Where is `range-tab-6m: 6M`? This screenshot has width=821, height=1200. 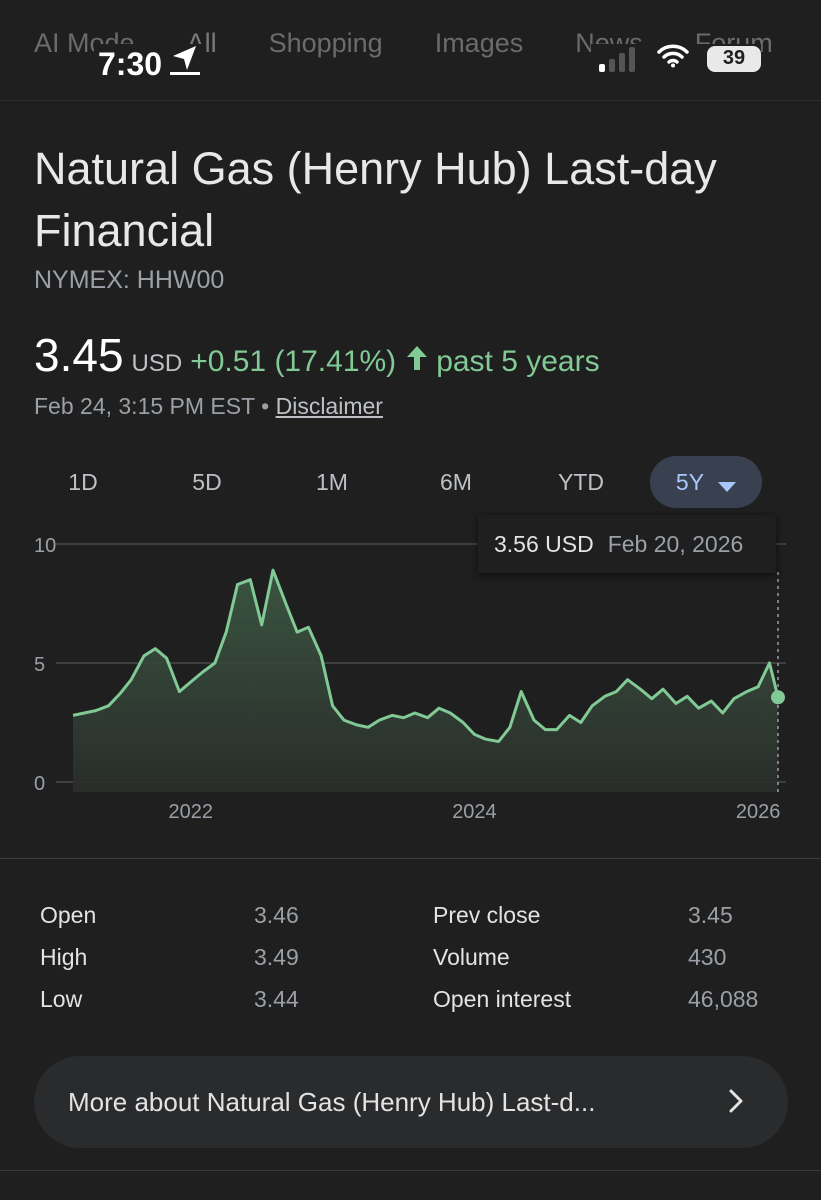
range-tab-6m: 6M is located at coordinates (456, 482).